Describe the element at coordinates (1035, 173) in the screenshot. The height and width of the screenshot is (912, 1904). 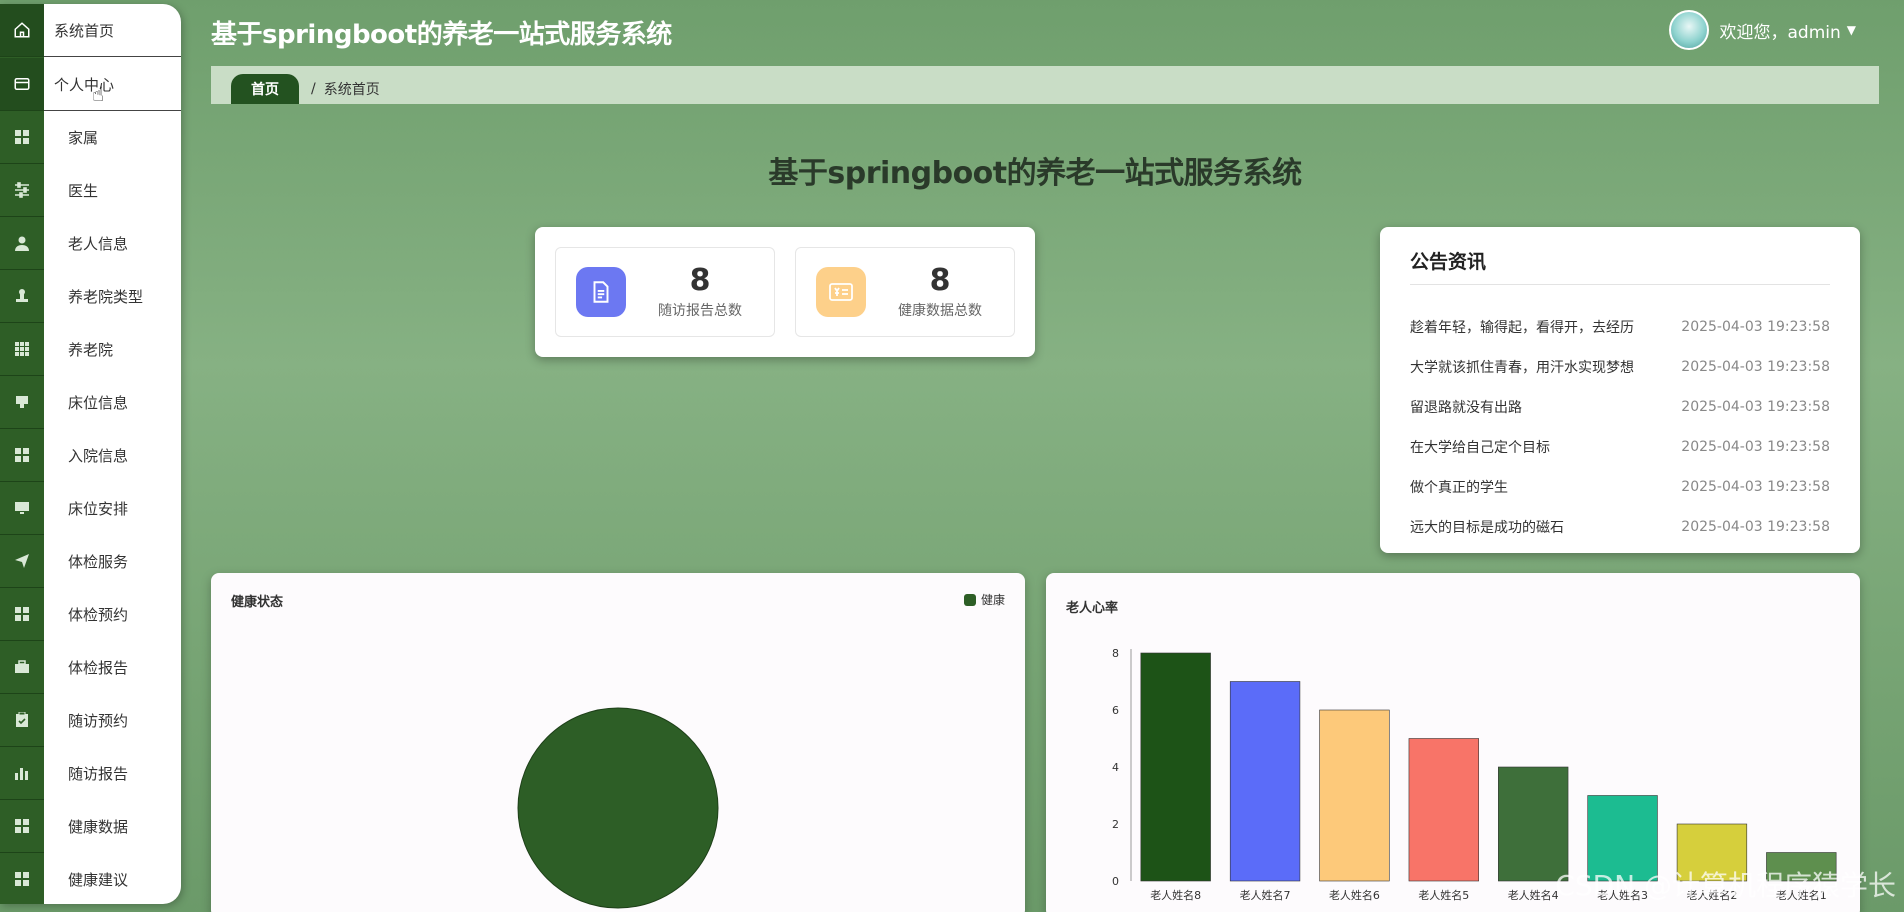
I see `page-title: 基于springboot的养老一站式服务系统` at that location.